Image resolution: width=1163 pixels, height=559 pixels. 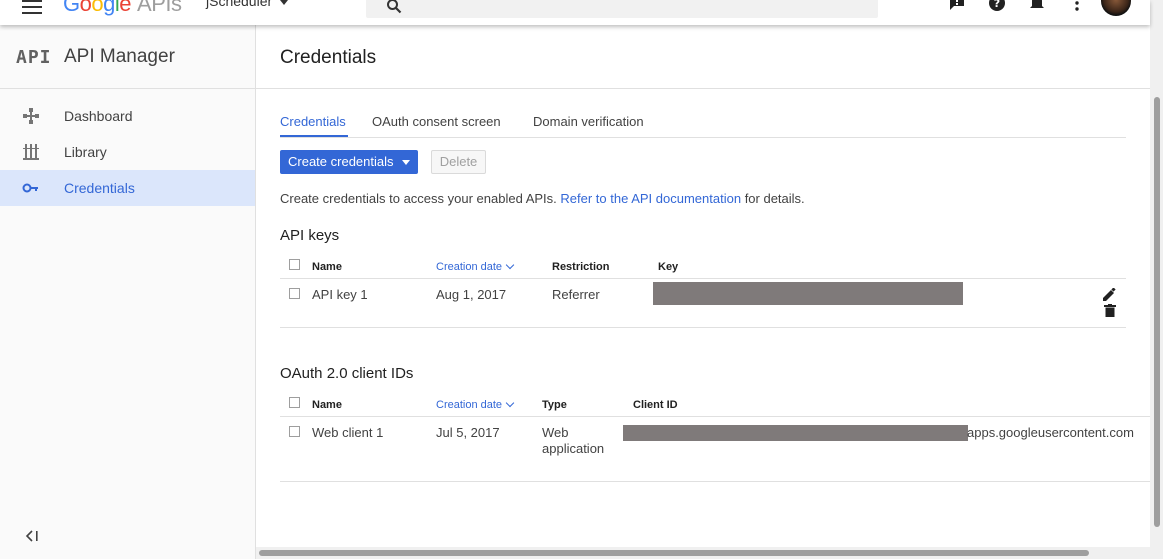 I want to click on client-type: Web application, so click(x=573, y=441).